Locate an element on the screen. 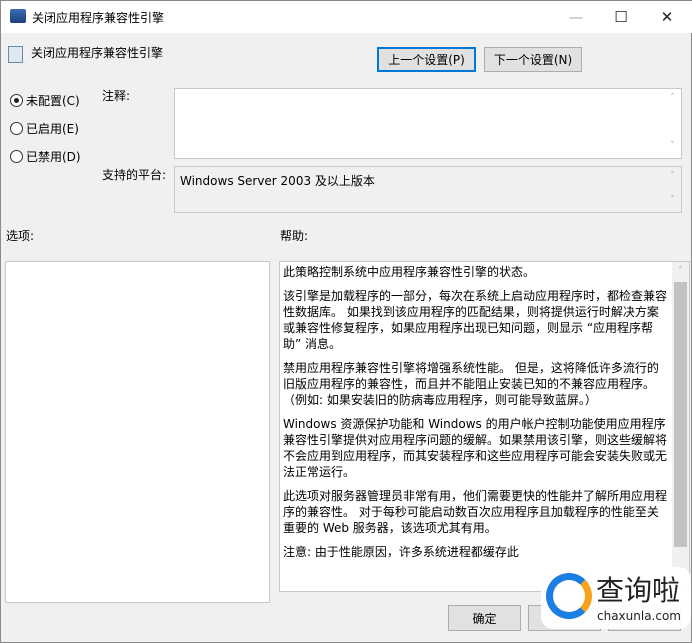 This screenshot has width=692, height=643. radio-disabled: 已禁用(D) is located at coordinates (45, 156).